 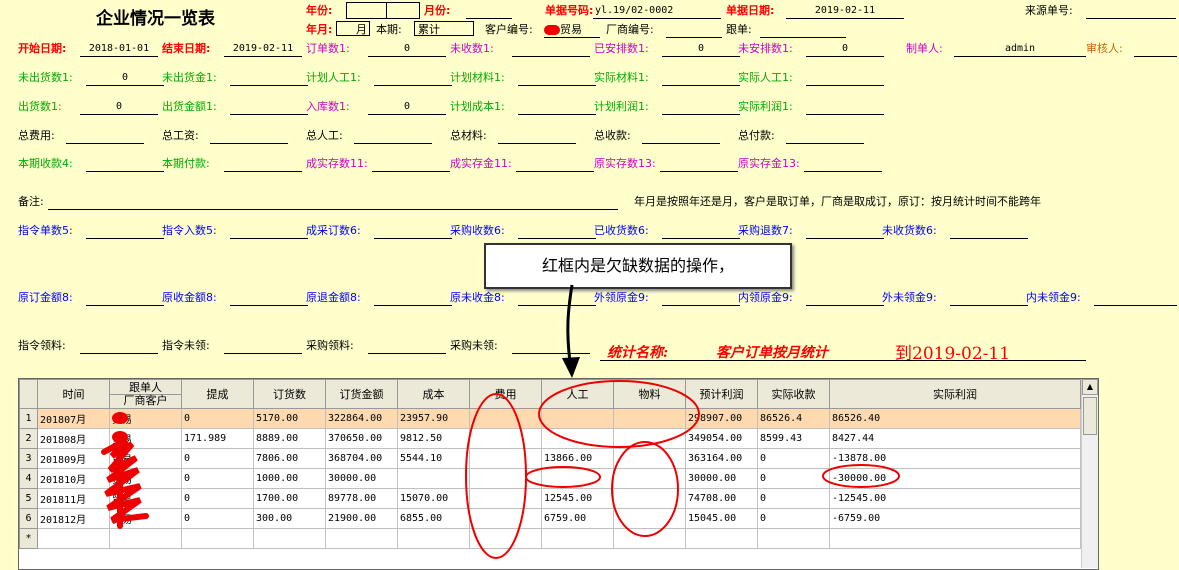 What do you see at coordinates (120, 418) in the screenshot?
I see `red-dot-row1` at bounding box center [120, 418].